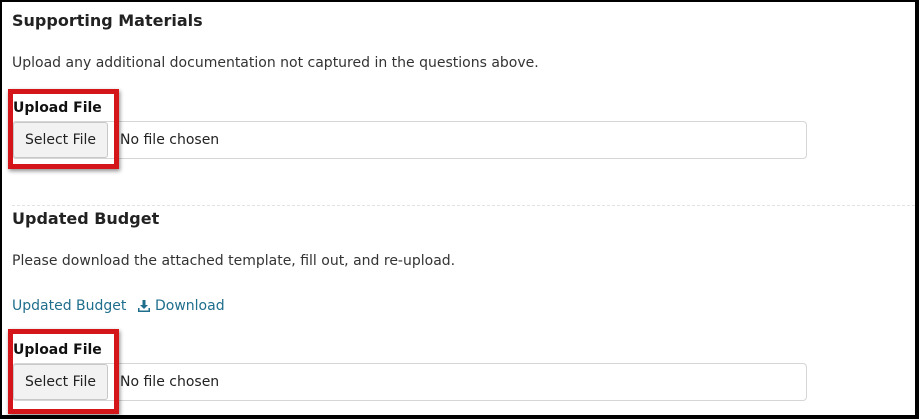  What do you see at coordinates (107, 20) in the screenshot?
I see `supporting-materials-heading: Supporting Materials` at bounding box center [107, 20].